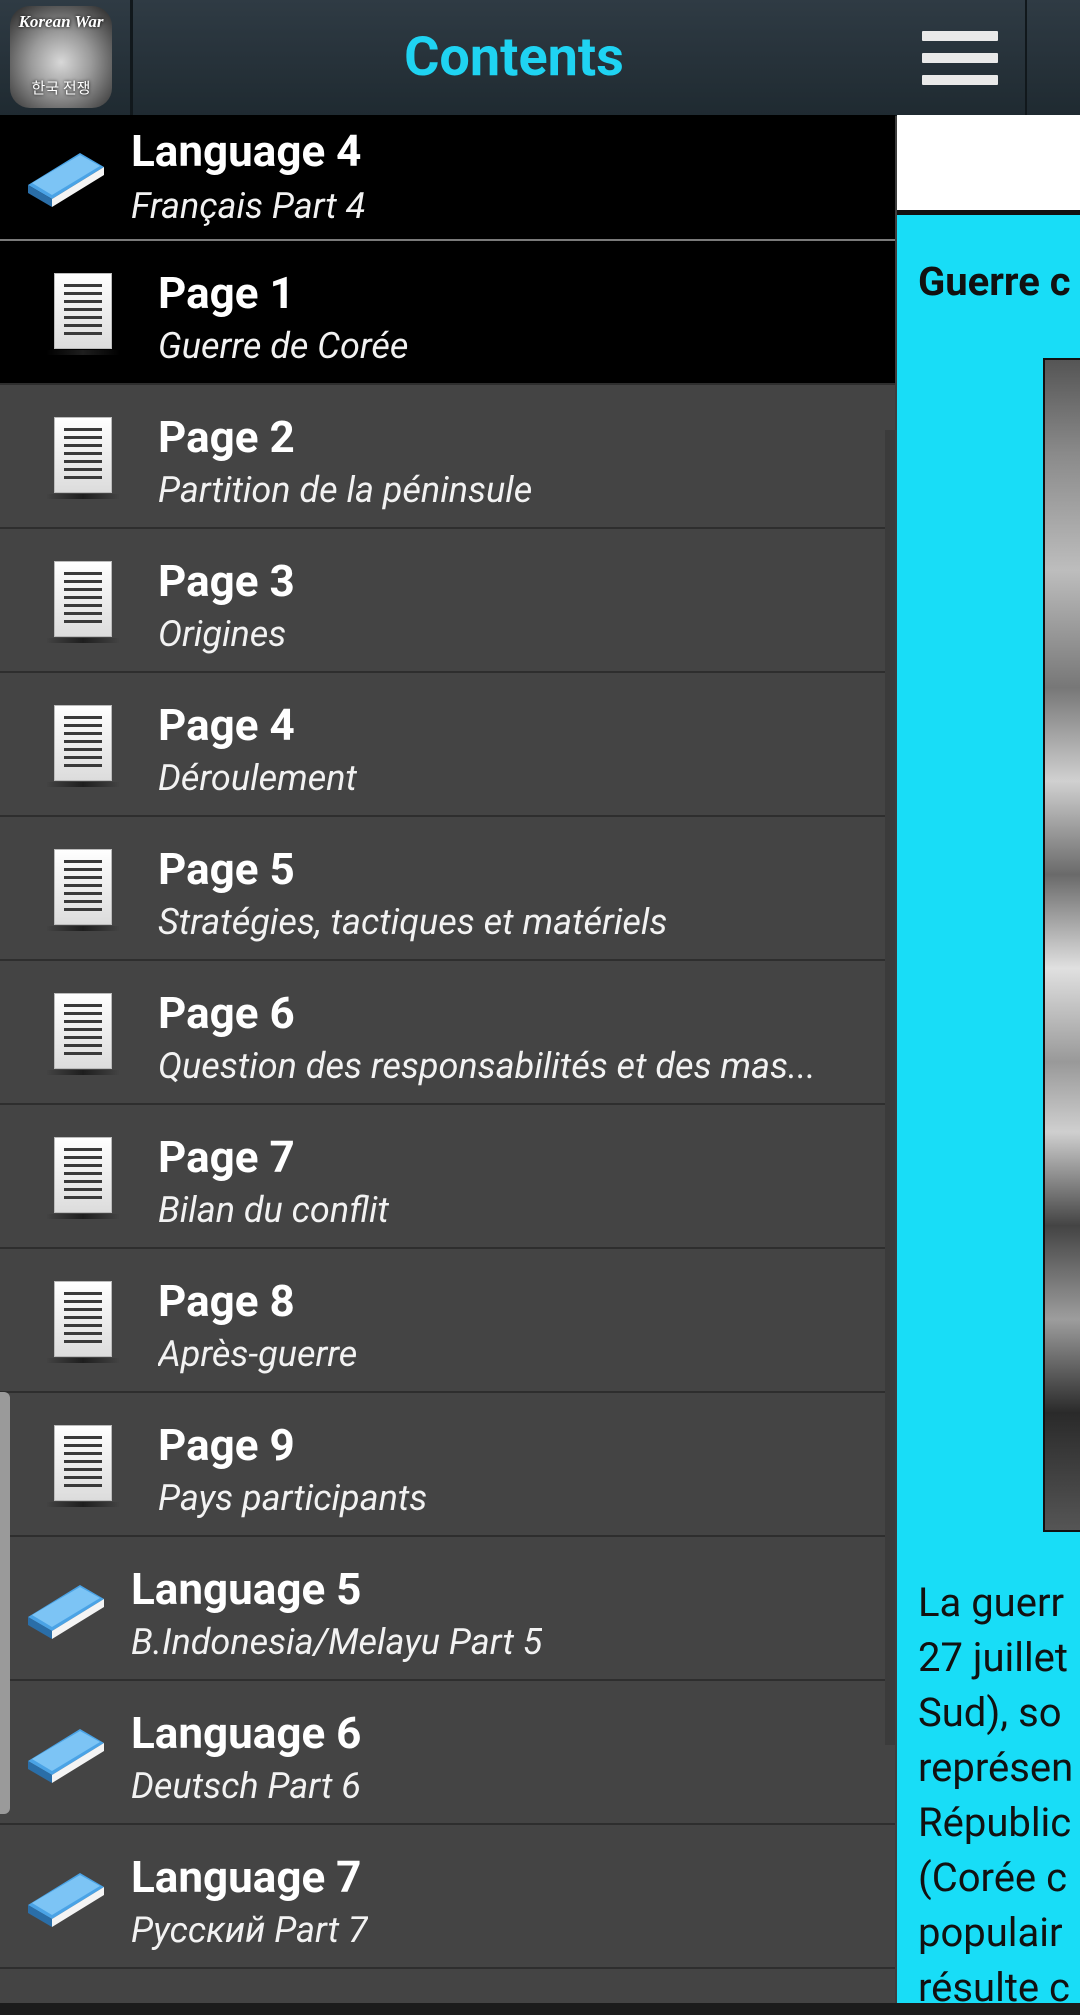  Describe the element at coordinates (246, 1589) in the screenshot. I see `list-item-title: Language 5` at that location.